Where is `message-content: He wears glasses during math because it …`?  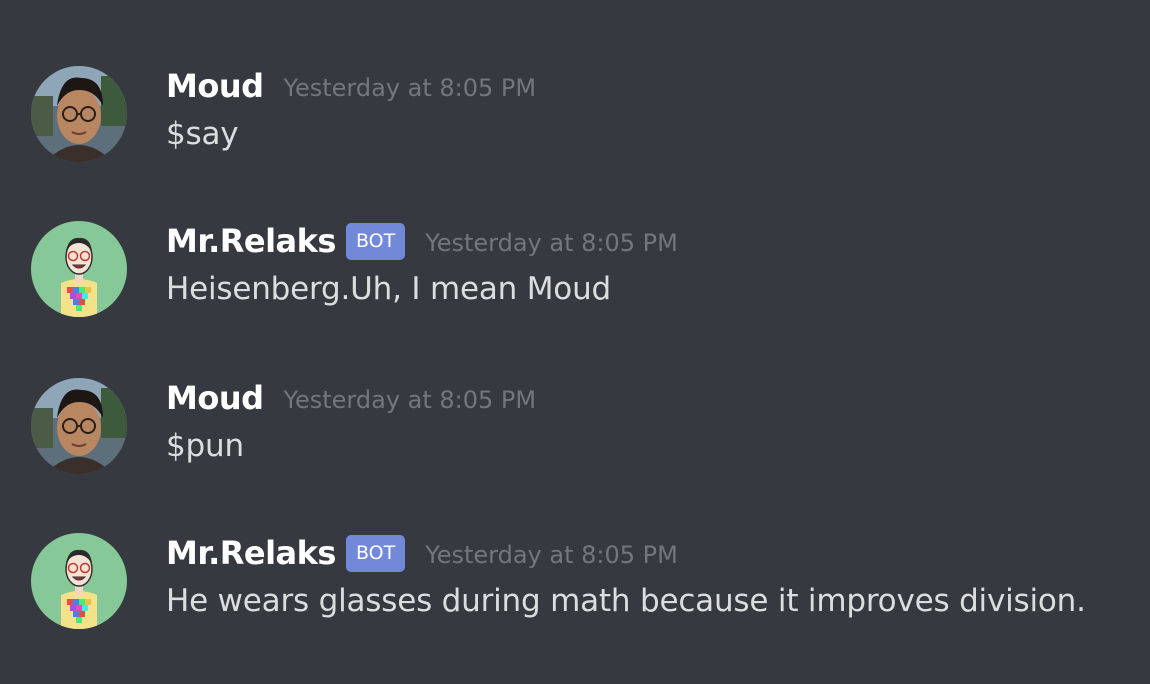
message-content: He wears glasses during math because it … is located at coordinates (626, 601).